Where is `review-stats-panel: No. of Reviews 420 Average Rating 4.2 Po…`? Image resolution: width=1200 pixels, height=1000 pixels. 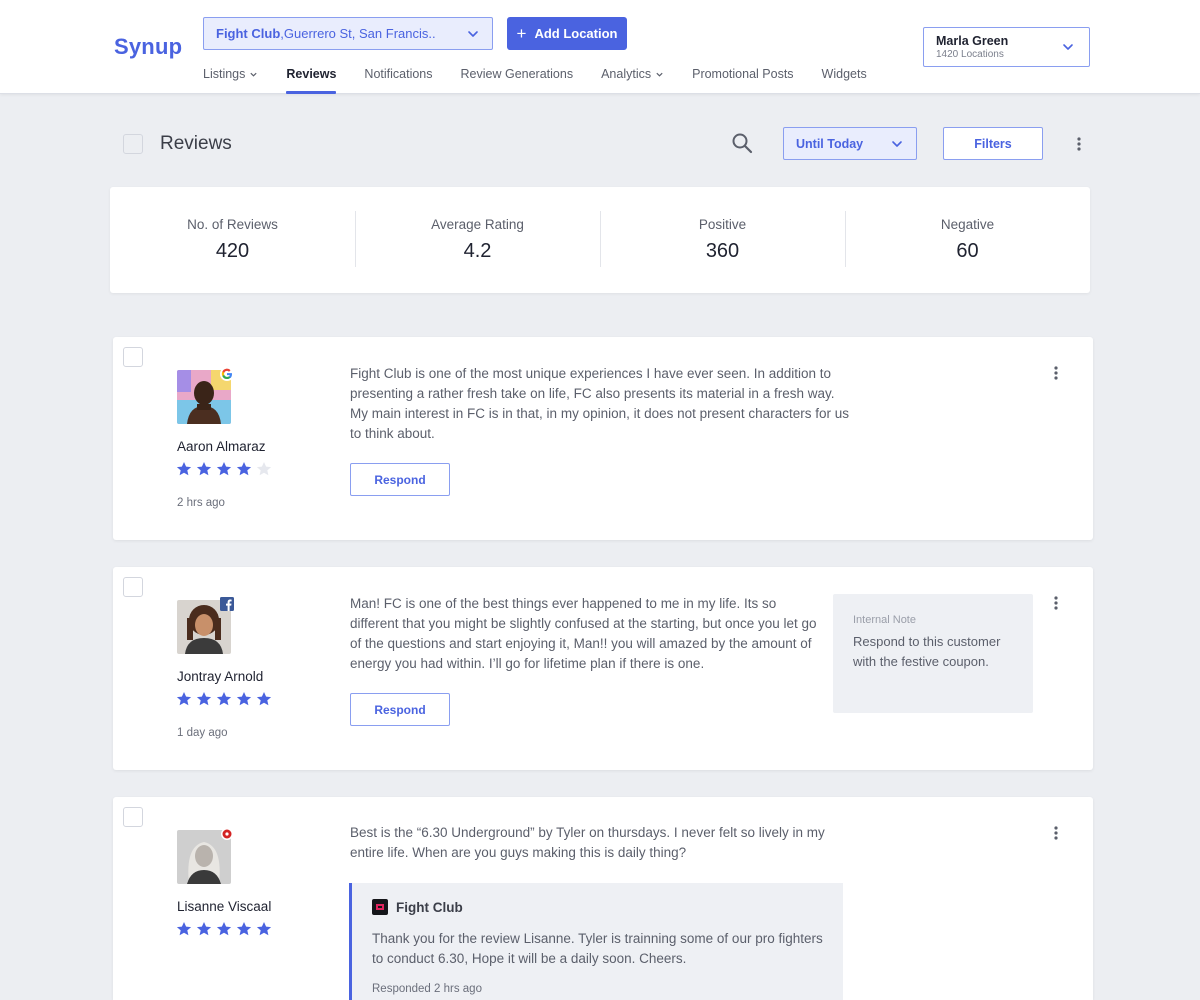 review-stats-panel: No. of Reviews 420 Average Rating 4.2 Po… is located at coordinates (600, 240).